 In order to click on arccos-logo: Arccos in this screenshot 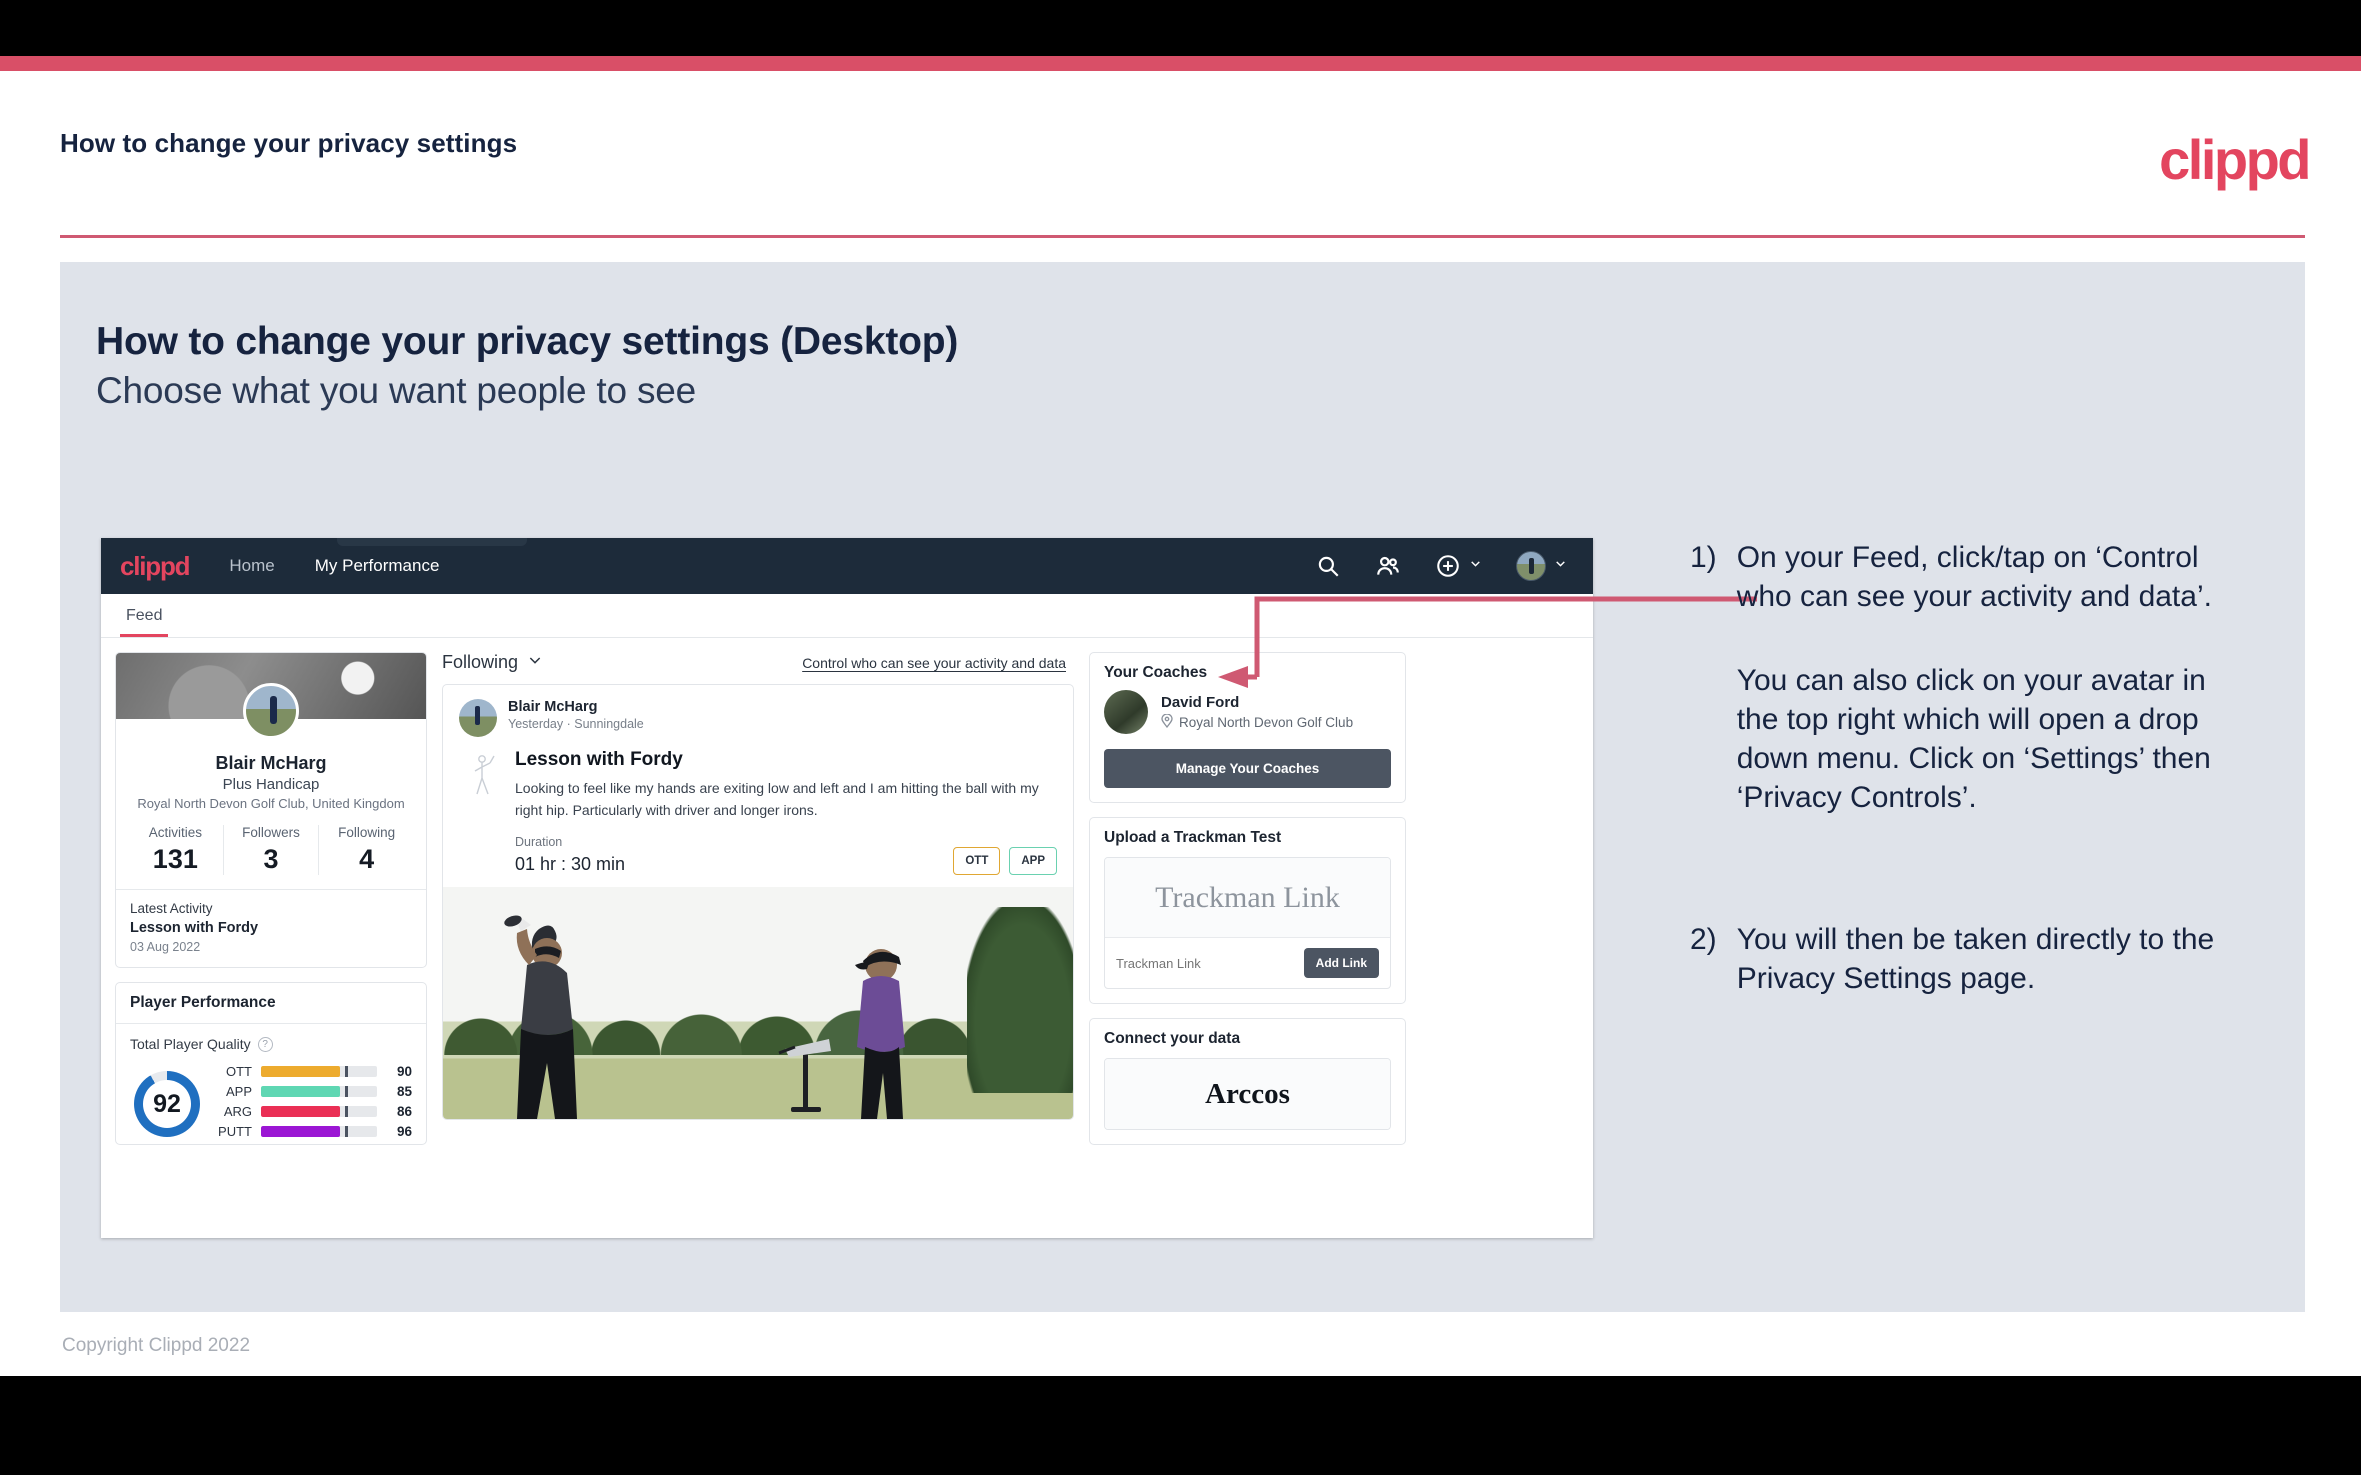, I will do `click(1247, 1094)`.